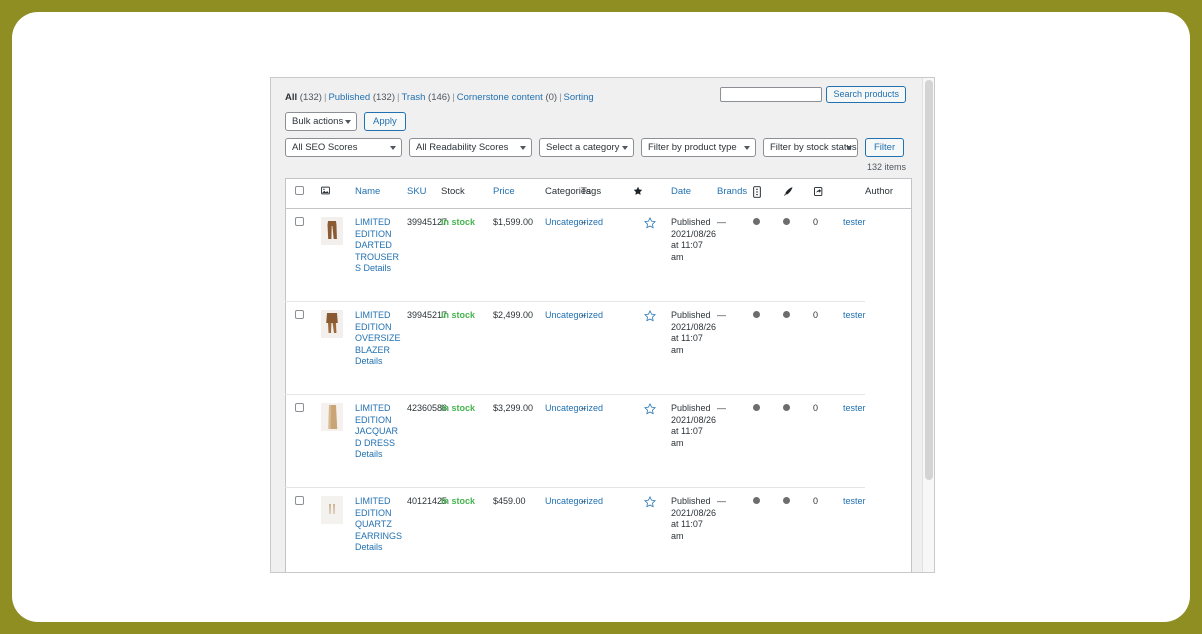  Describe the element at coordinates (500, 97) in the screenshot. I see `view-cornerstone: Cornerstone content` at that location.